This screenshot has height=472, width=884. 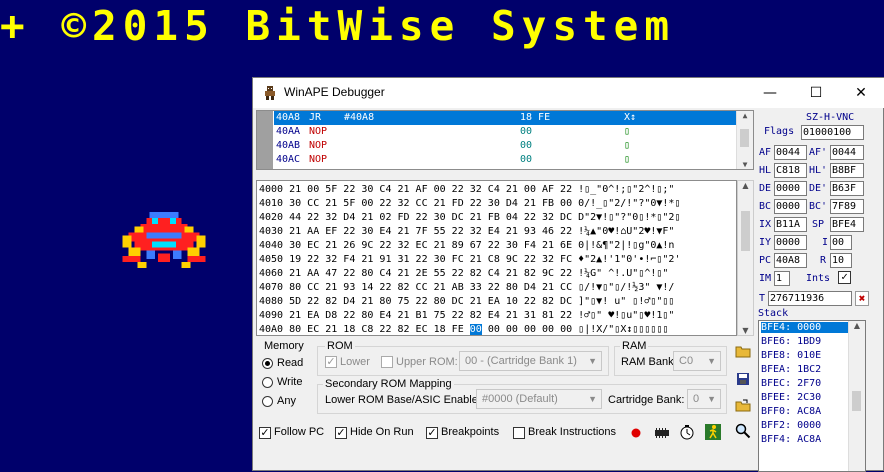 I want to click on stack-row: BFEA: 1BC2, so click(x=791, y=369).